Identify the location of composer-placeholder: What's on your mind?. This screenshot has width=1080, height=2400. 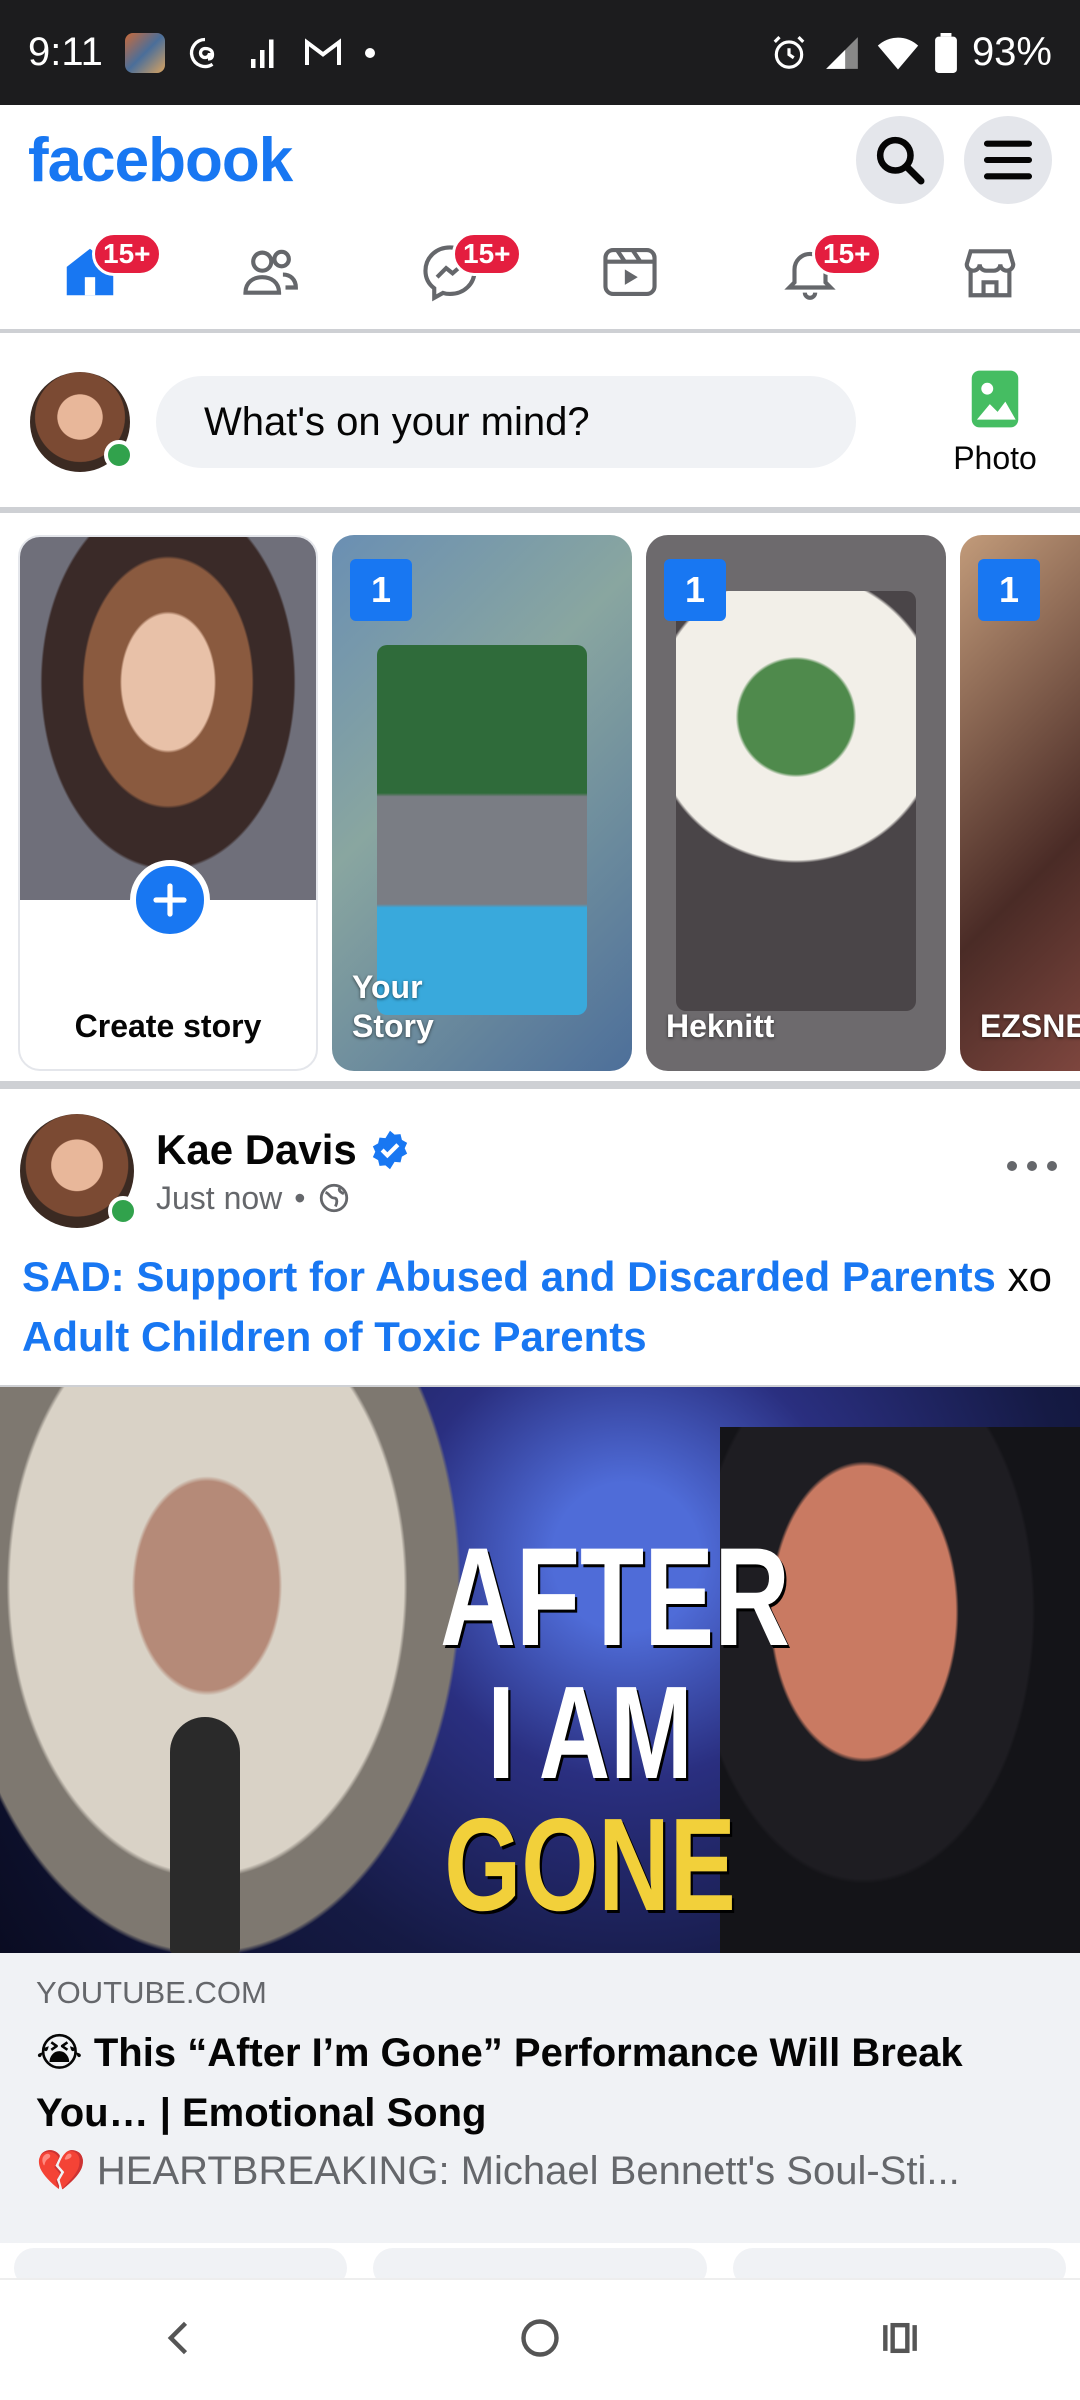
(397, 421).